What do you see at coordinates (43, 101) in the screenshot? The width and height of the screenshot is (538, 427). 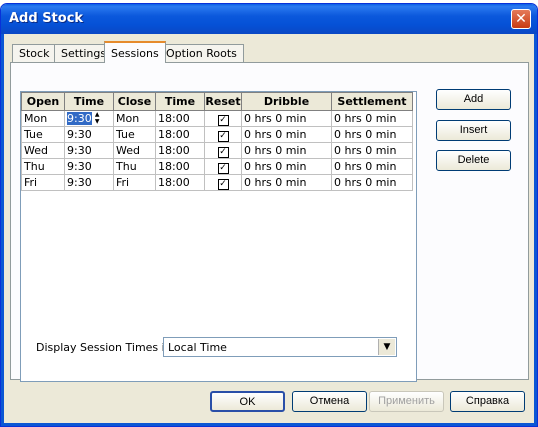 I see `header-open: Open` at bounding box center [43, 101].